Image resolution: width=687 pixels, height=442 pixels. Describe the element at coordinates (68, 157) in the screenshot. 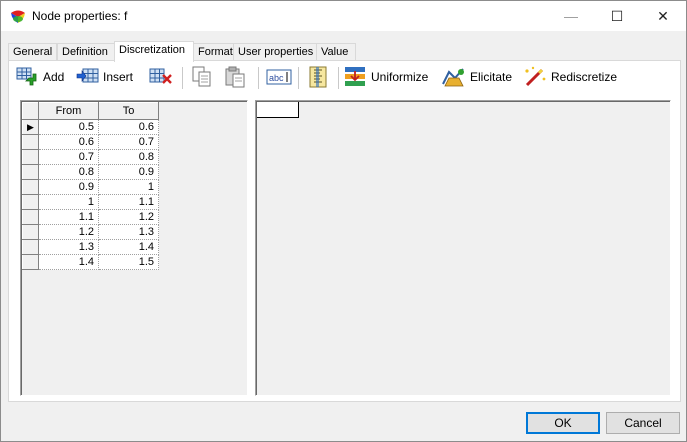

I see `from-cell: 0.7` at that location.